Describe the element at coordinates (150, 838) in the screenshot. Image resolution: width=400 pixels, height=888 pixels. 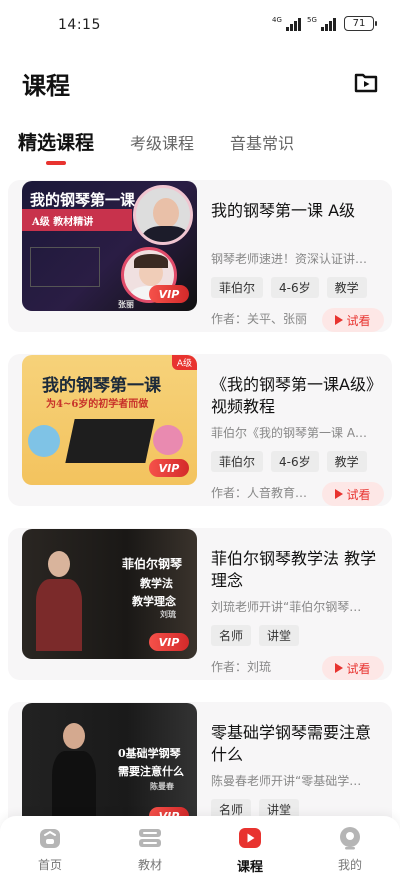
I see `books-icon` at that location.